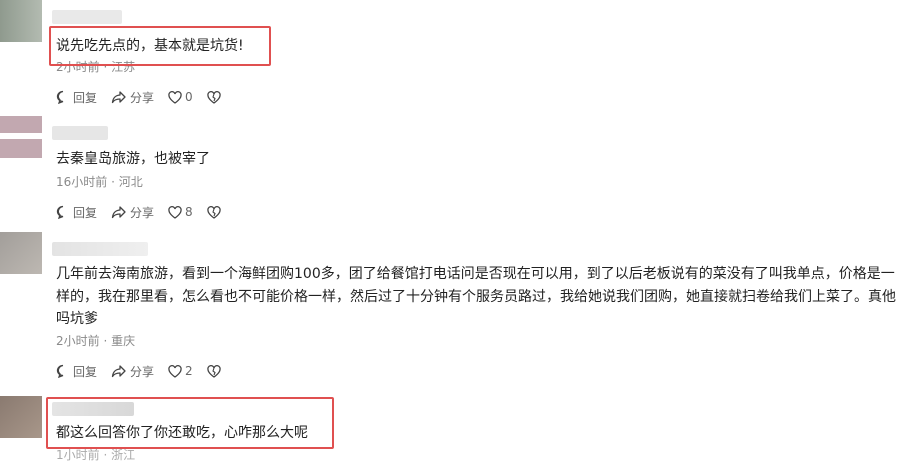 This screenshot has height=463, width=906. What do you see at coordinates (189, 371) in the screenshot?
I see `like-count: 2` at bounding box center [189, 371].